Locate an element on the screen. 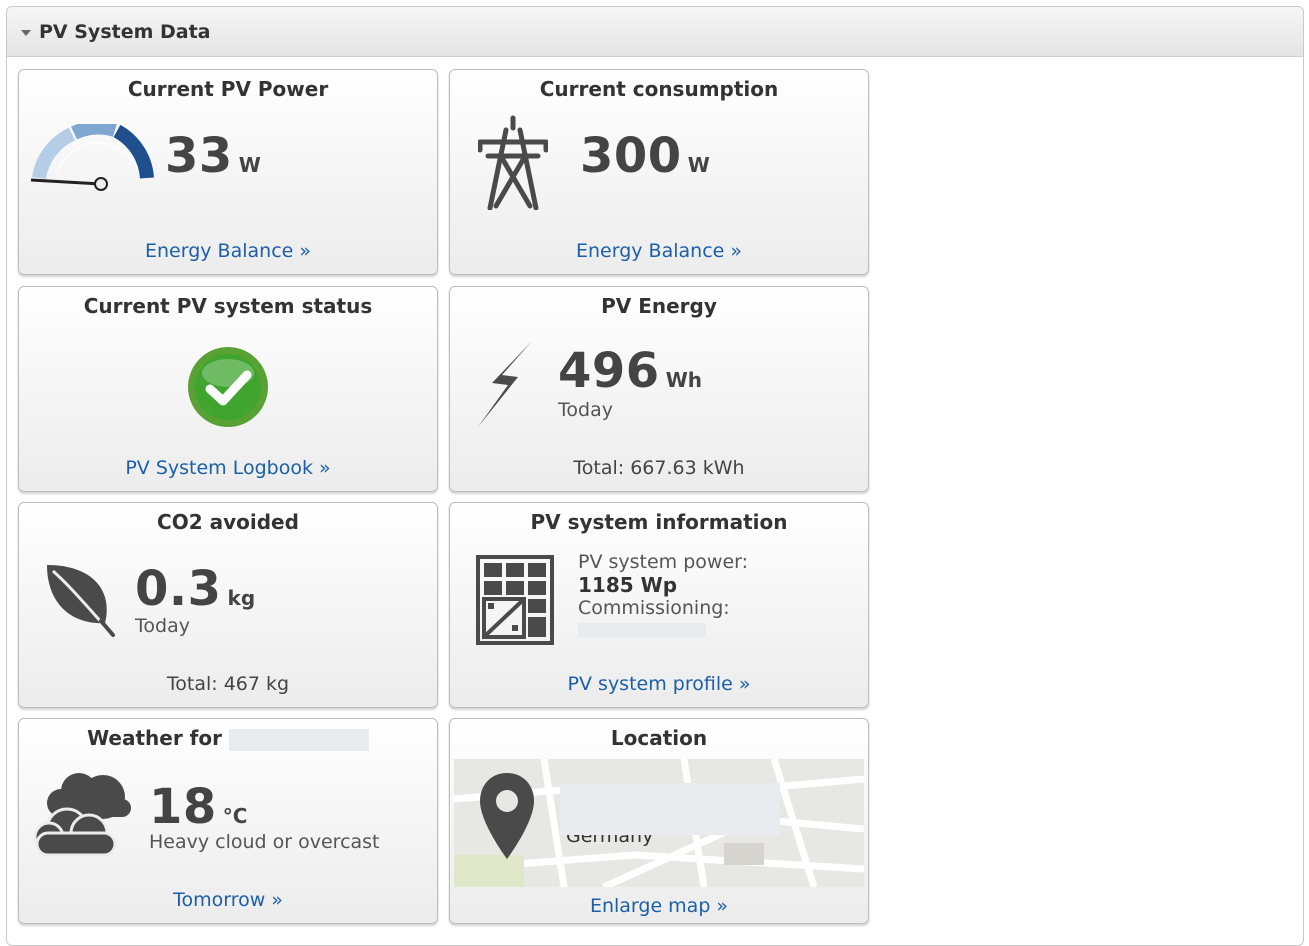  location-map: Germany is located at coordinates (659, 823).